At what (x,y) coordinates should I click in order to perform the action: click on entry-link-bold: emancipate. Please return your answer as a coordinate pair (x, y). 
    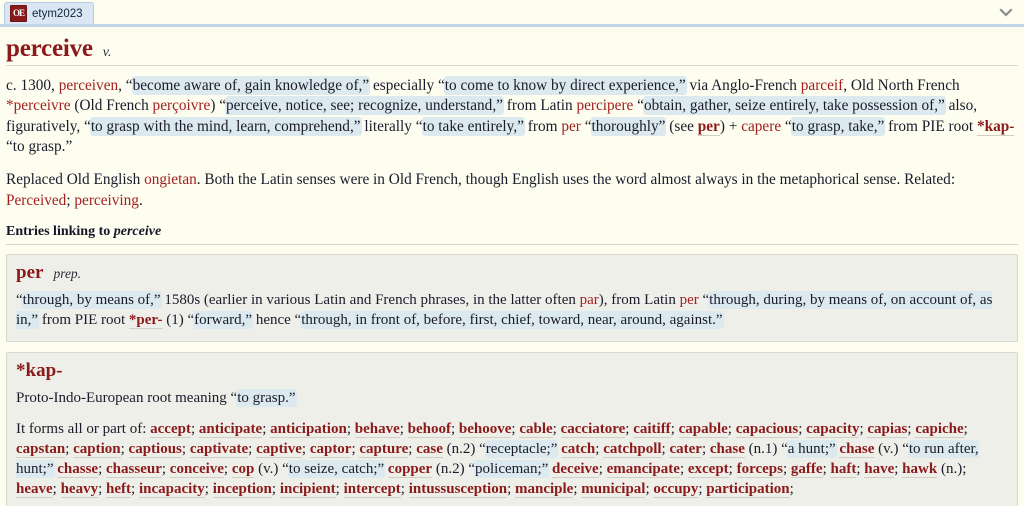
    Looking at the image, I should click on (643, 469).